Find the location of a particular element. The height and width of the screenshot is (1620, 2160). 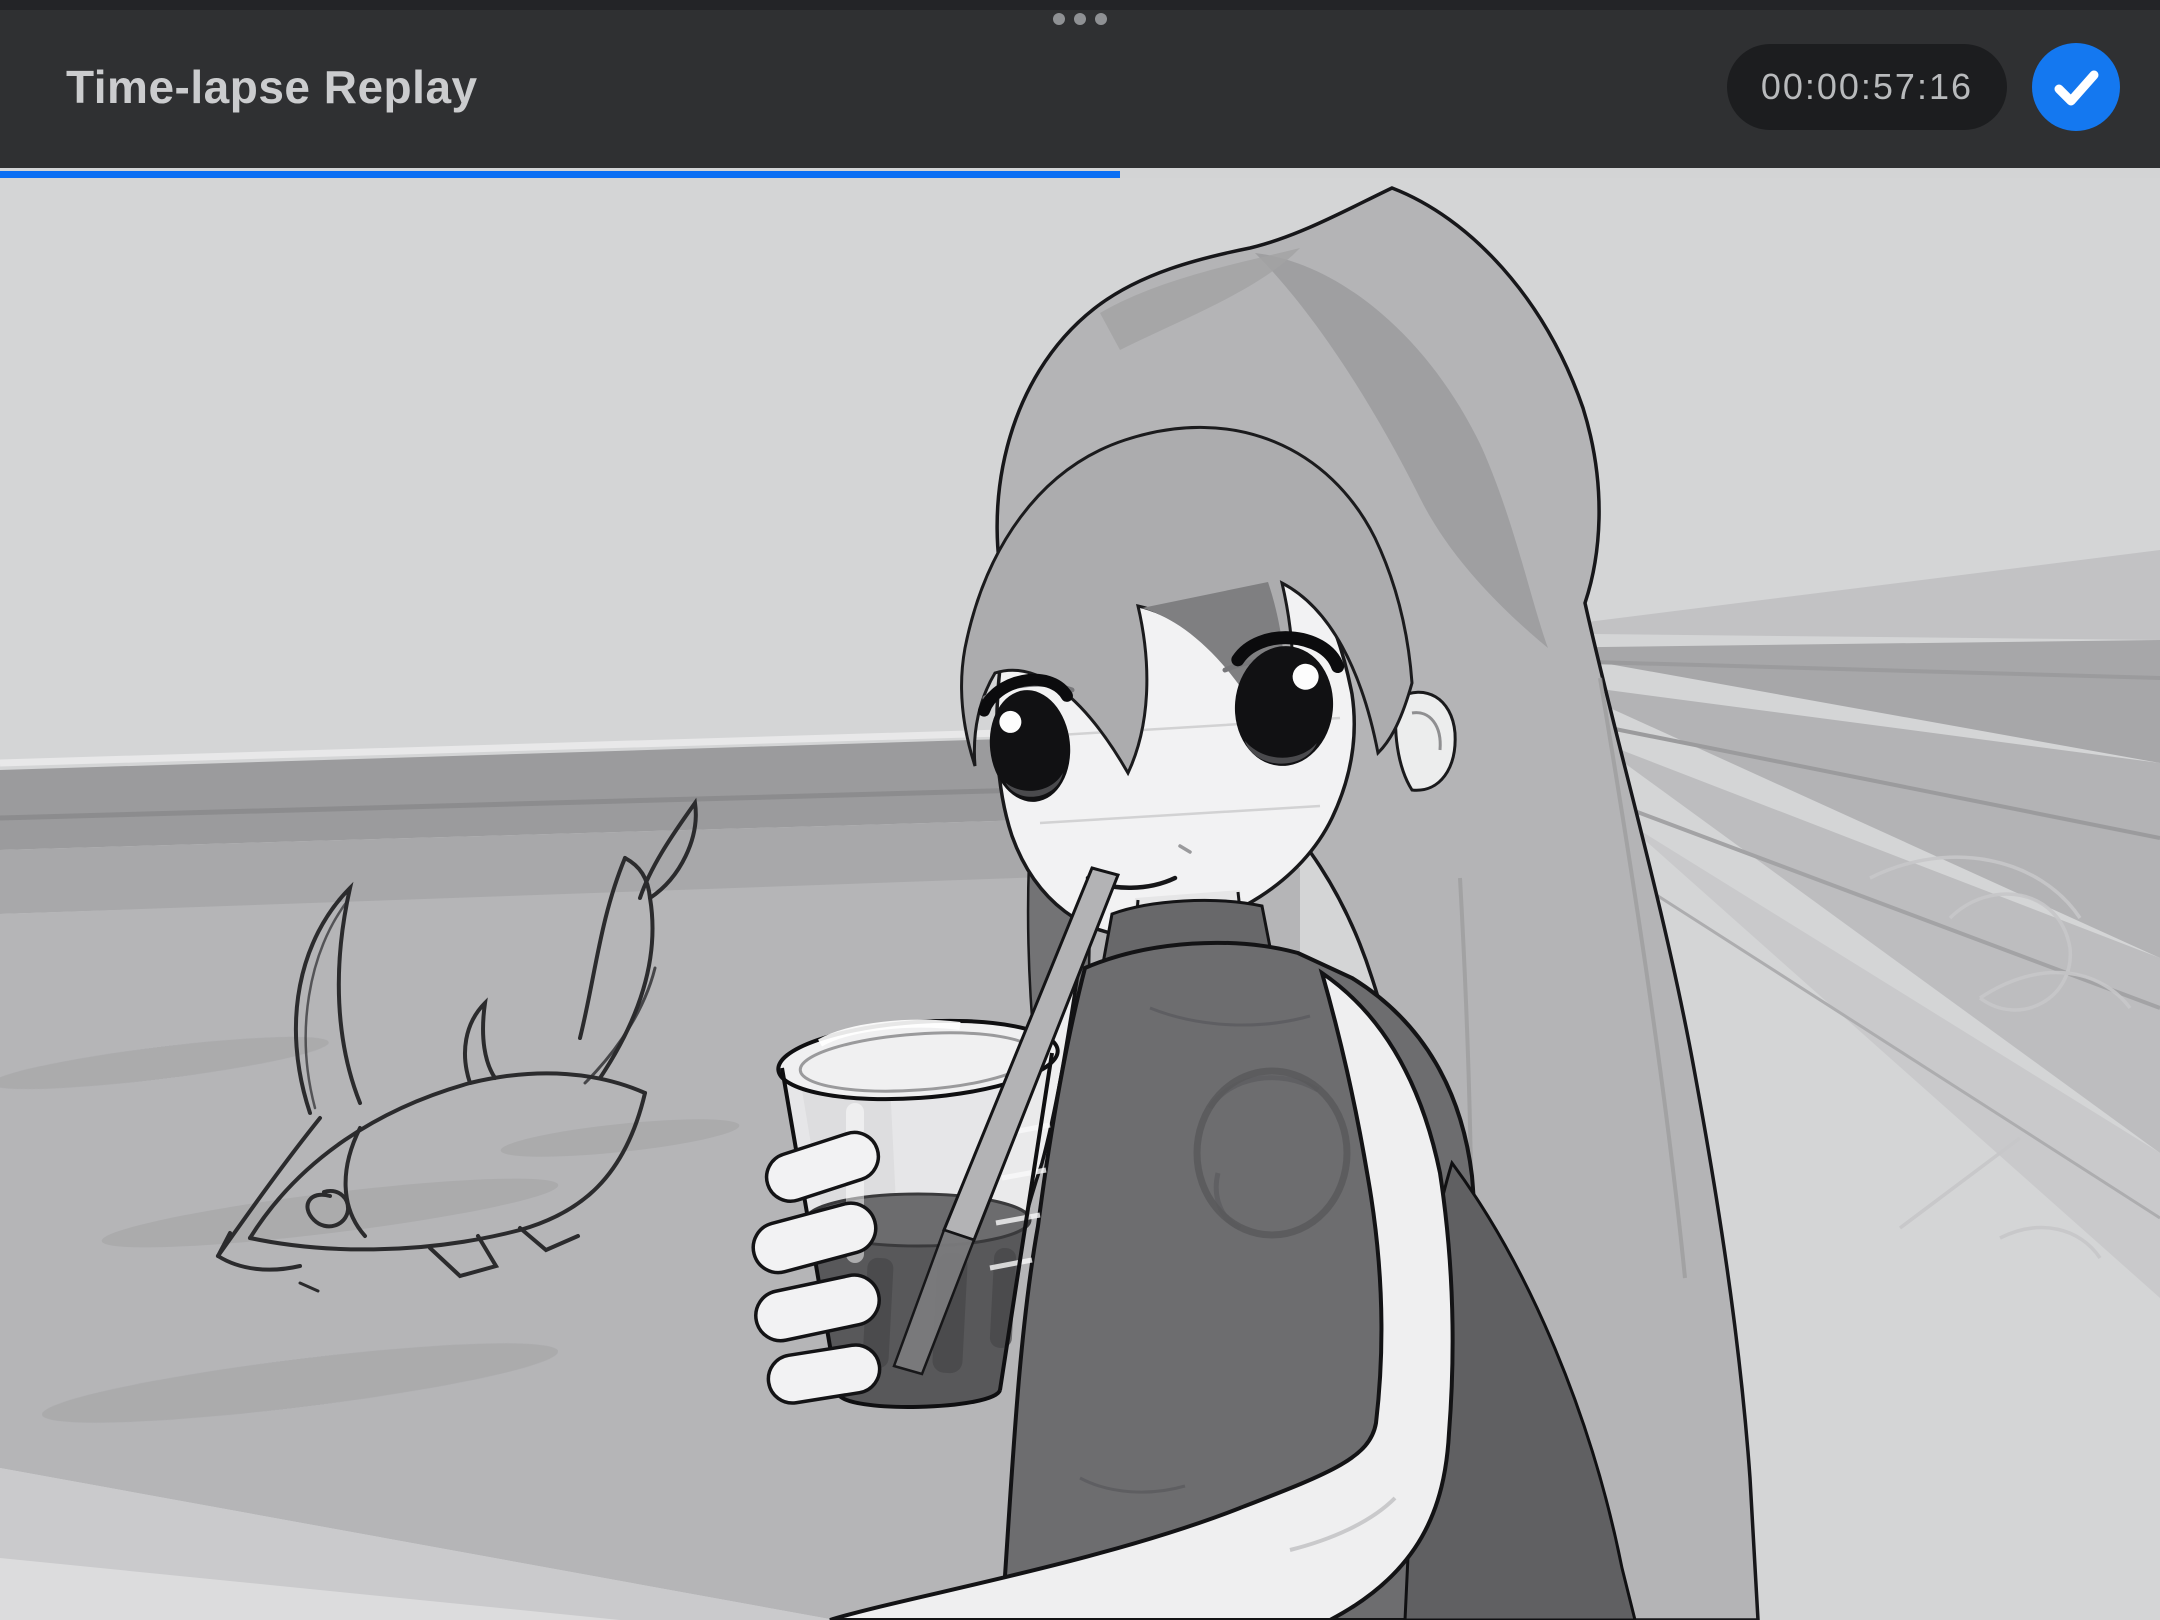

page-title: Time-lapse Replay is located at coordinates (272, 87).